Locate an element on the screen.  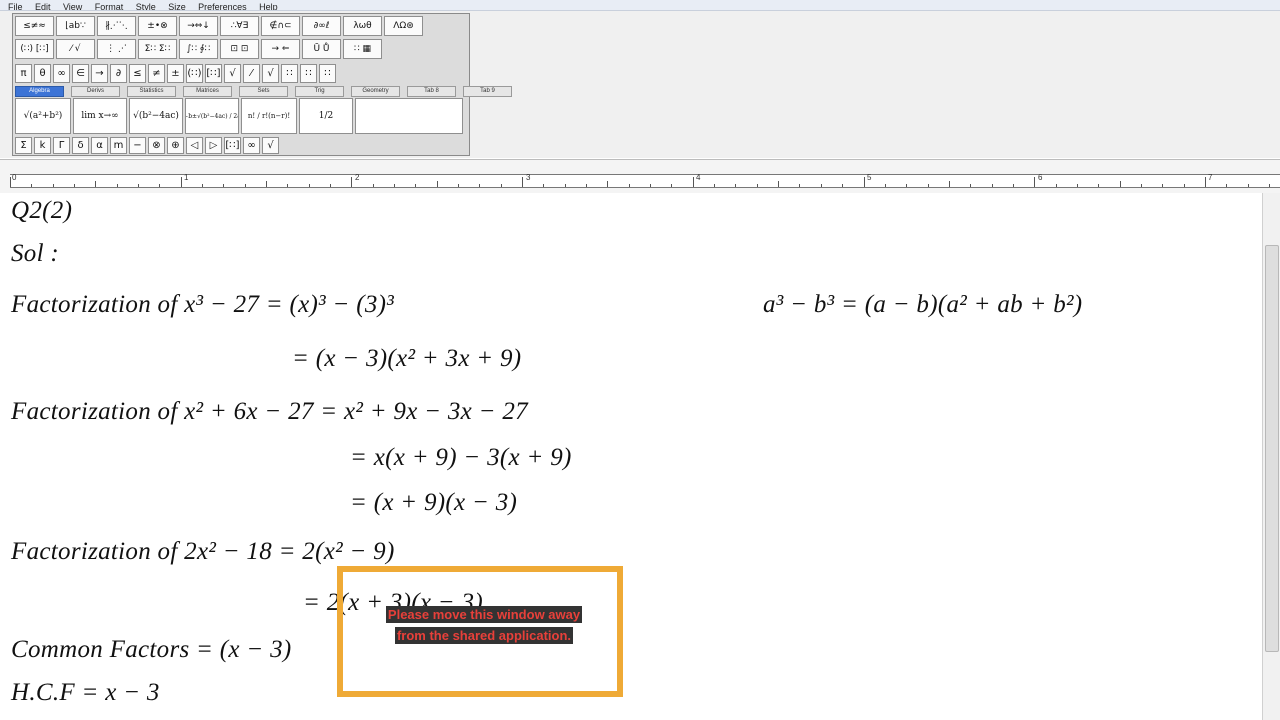
menu-view: View is located at coordinates (72, 7).